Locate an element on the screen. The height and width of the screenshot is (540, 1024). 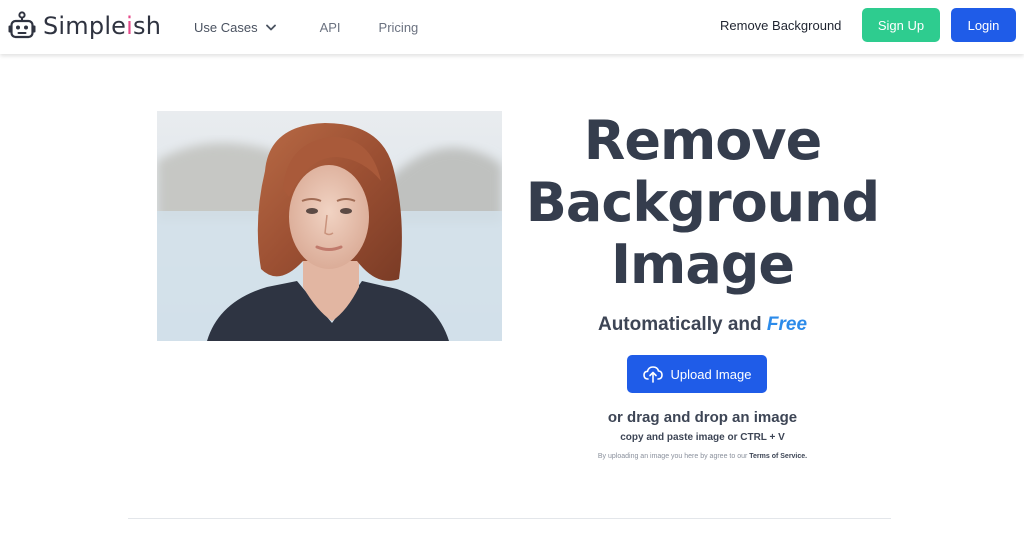
terms-of-service-link: Terms of Service. is located at coordinates (778, 456).